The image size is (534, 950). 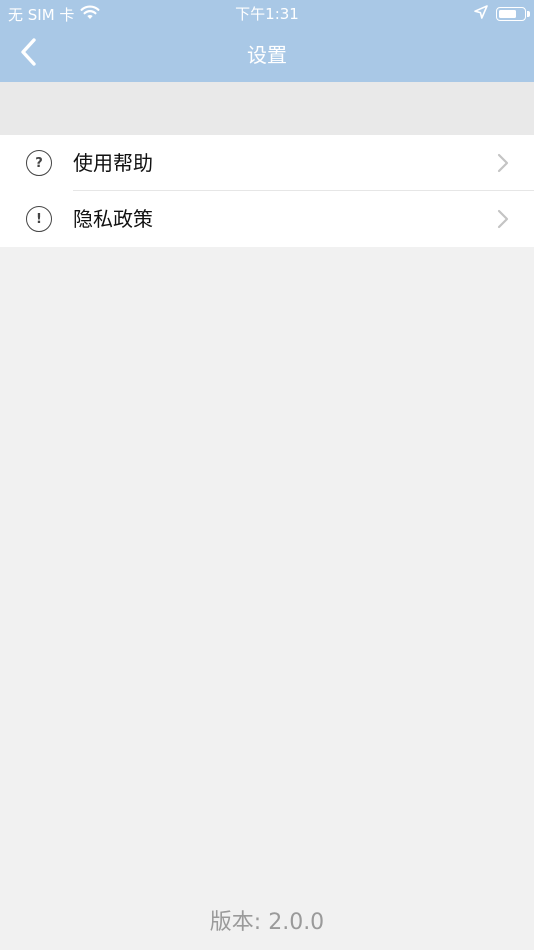 I want to click on settings-menu-list: ? 使用帮助 ! 隐私政策, so click(x=267, y=191).